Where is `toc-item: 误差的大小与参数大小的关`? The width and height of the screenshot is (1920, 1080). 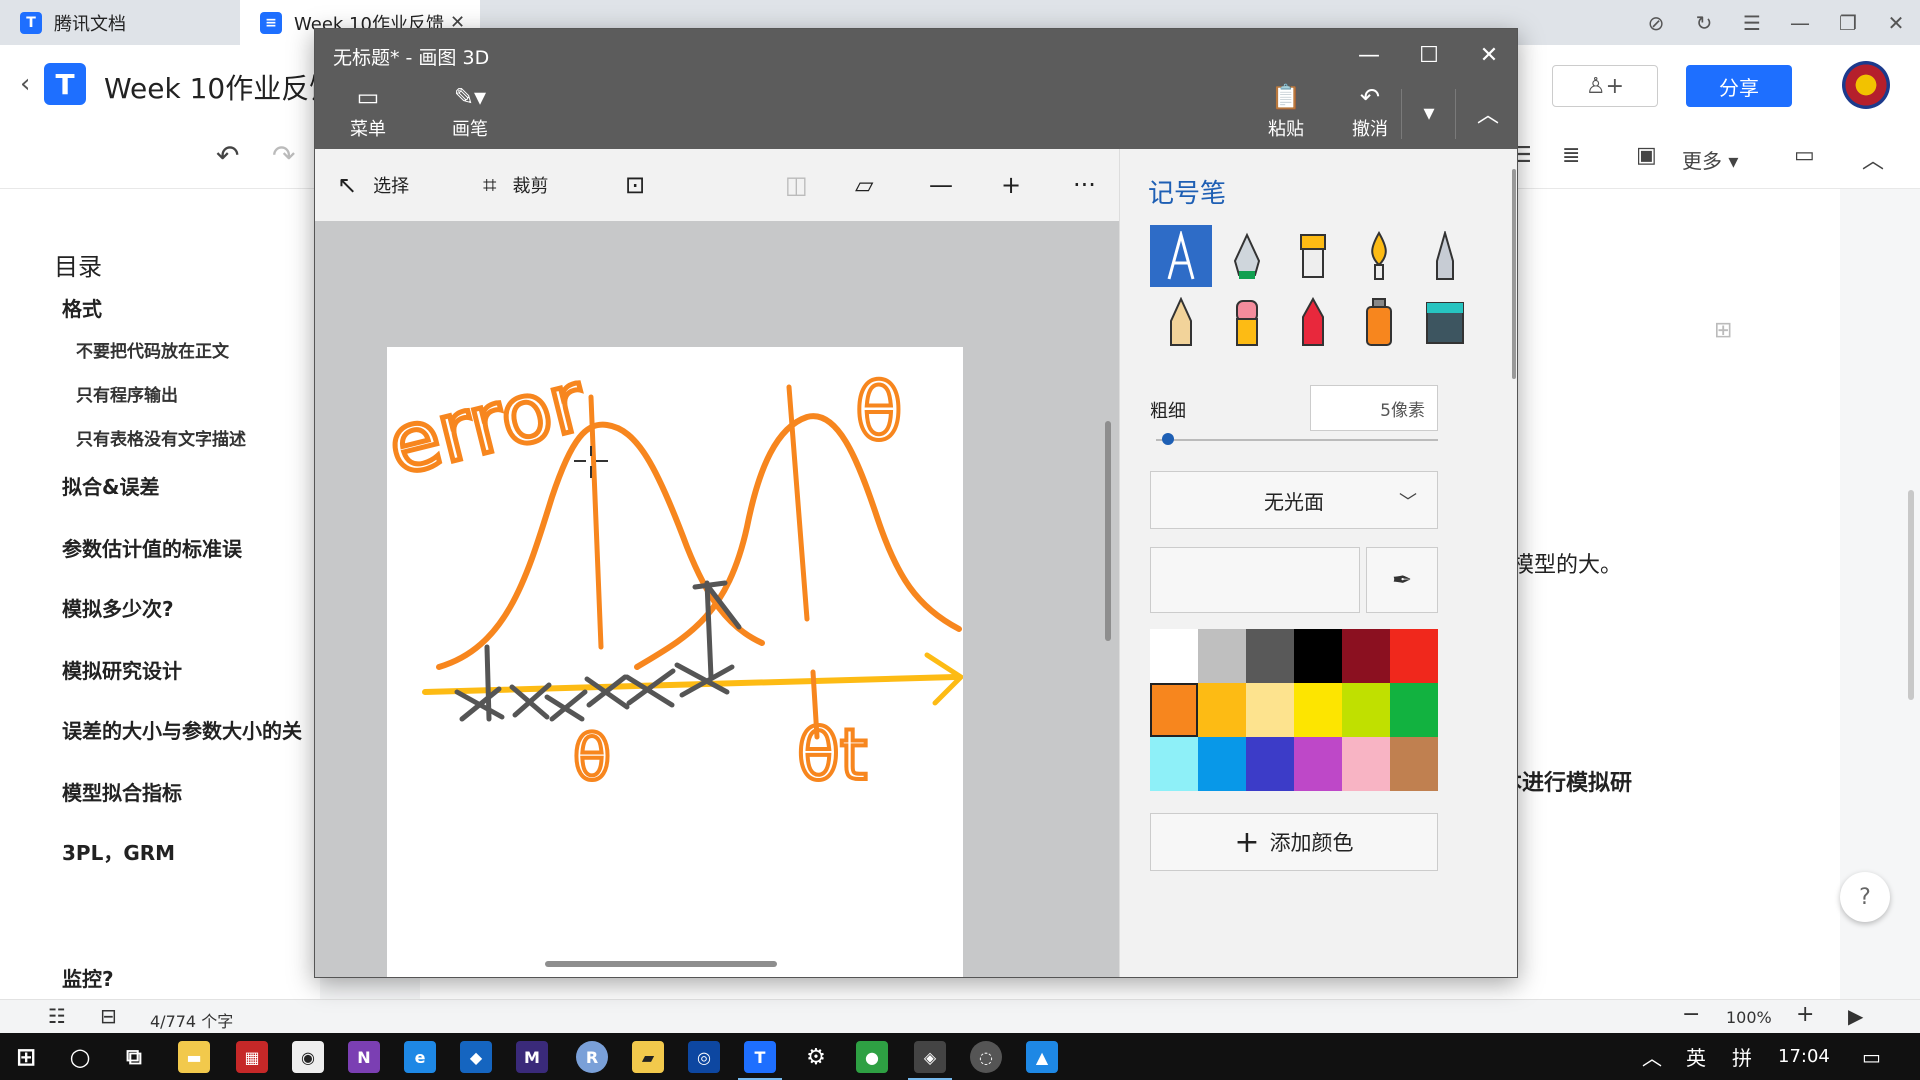
toc-item: 误差的大小与参数大小的关 is located at coordinates (182, 729).